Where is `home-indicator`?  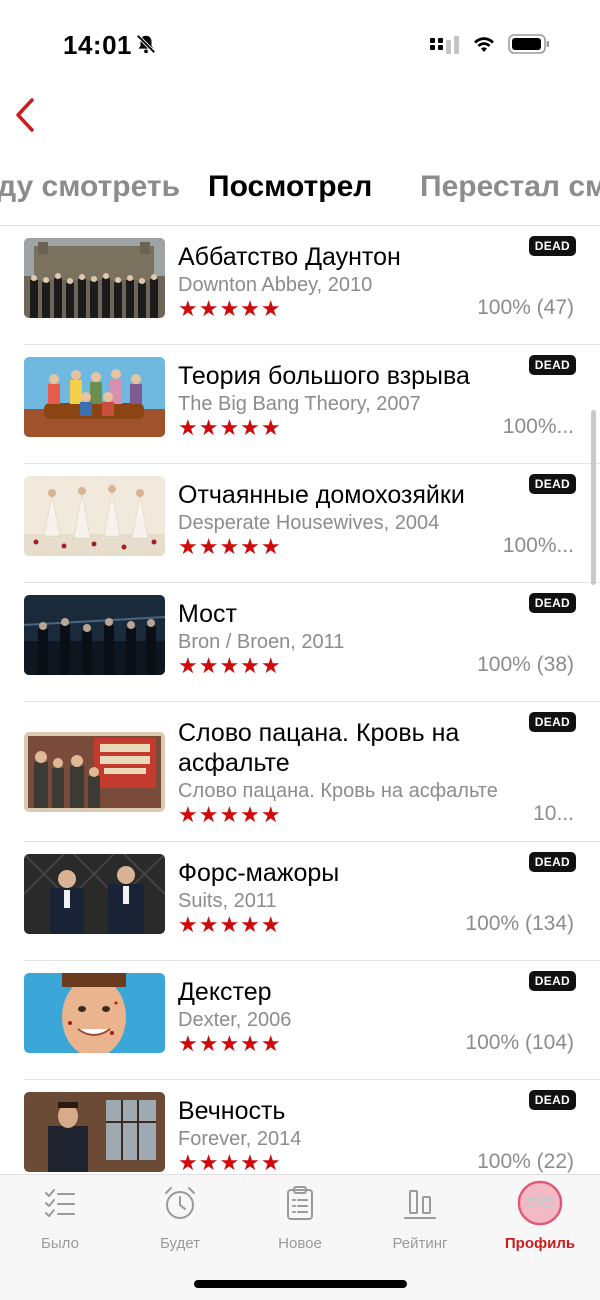 home-indicator is located at coordinates (300, 1284).